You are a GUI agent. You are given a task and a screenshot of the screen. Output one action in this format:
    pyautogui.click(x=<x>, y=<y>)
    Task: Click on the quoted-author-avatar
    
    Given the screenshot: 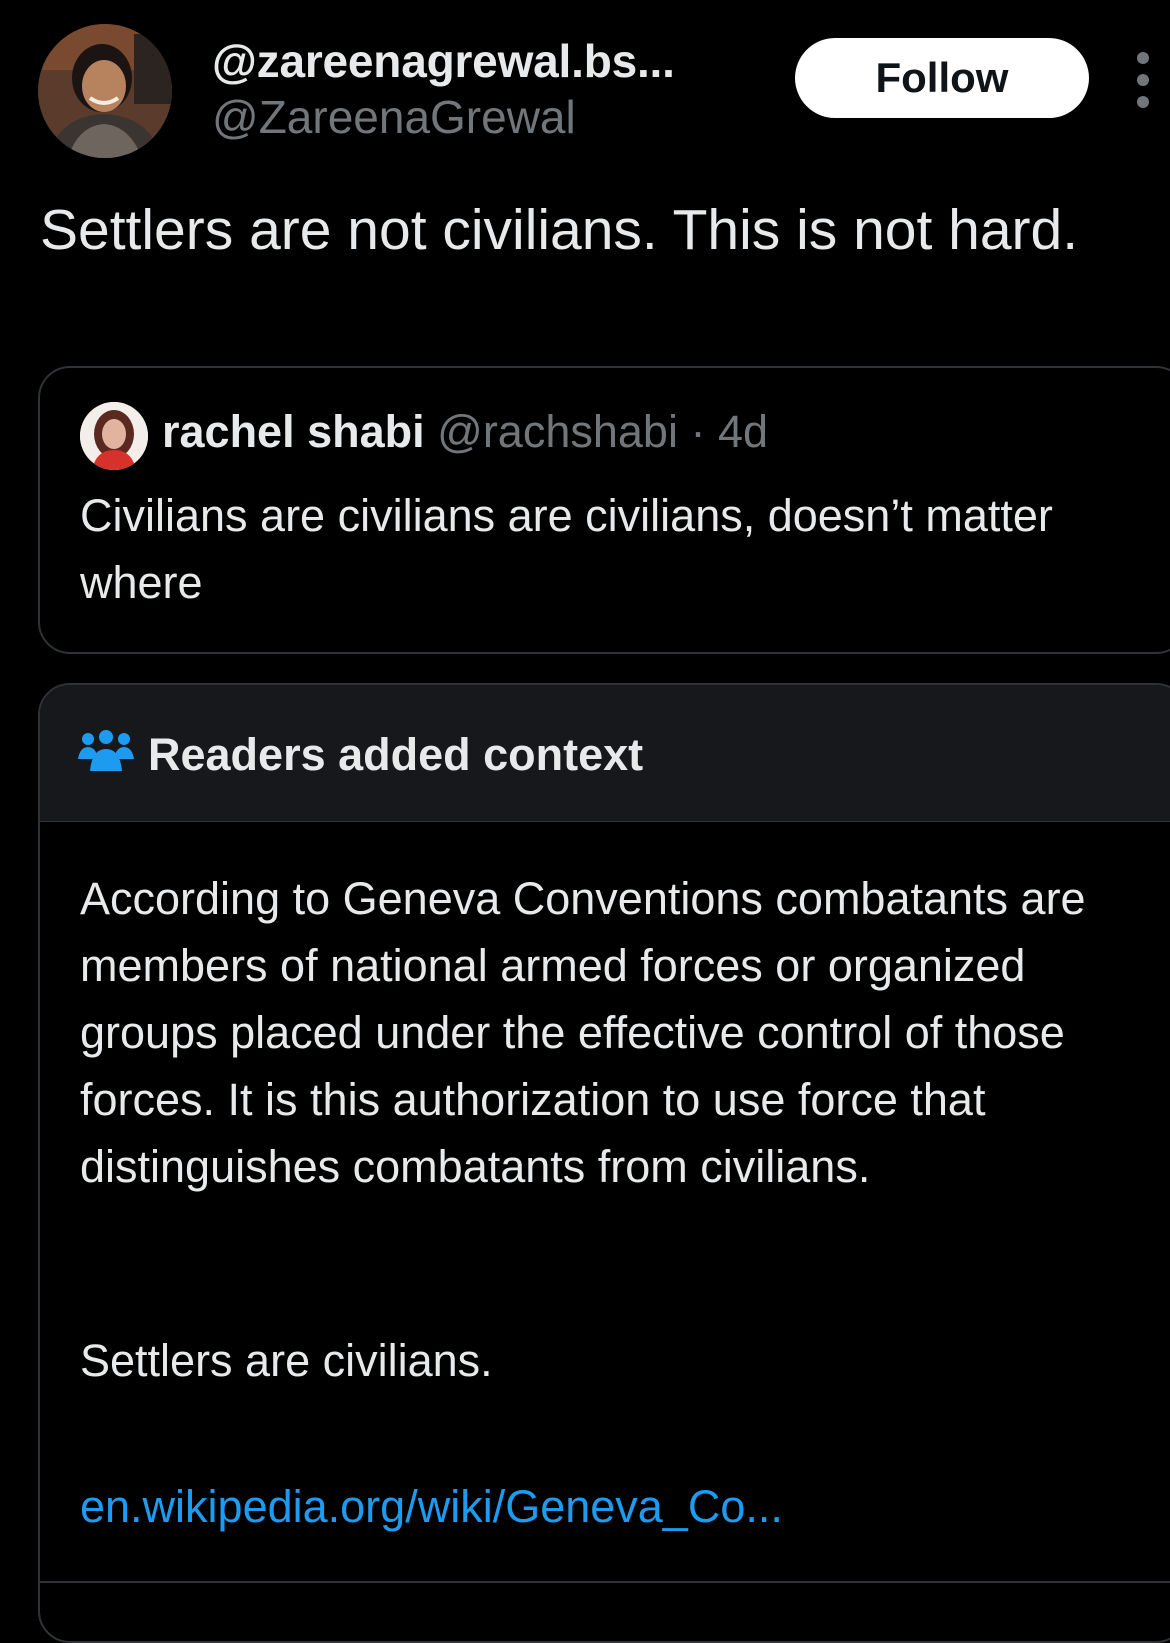 What is the action you would take?
    pyautogui.click(x=114, y=436)
    